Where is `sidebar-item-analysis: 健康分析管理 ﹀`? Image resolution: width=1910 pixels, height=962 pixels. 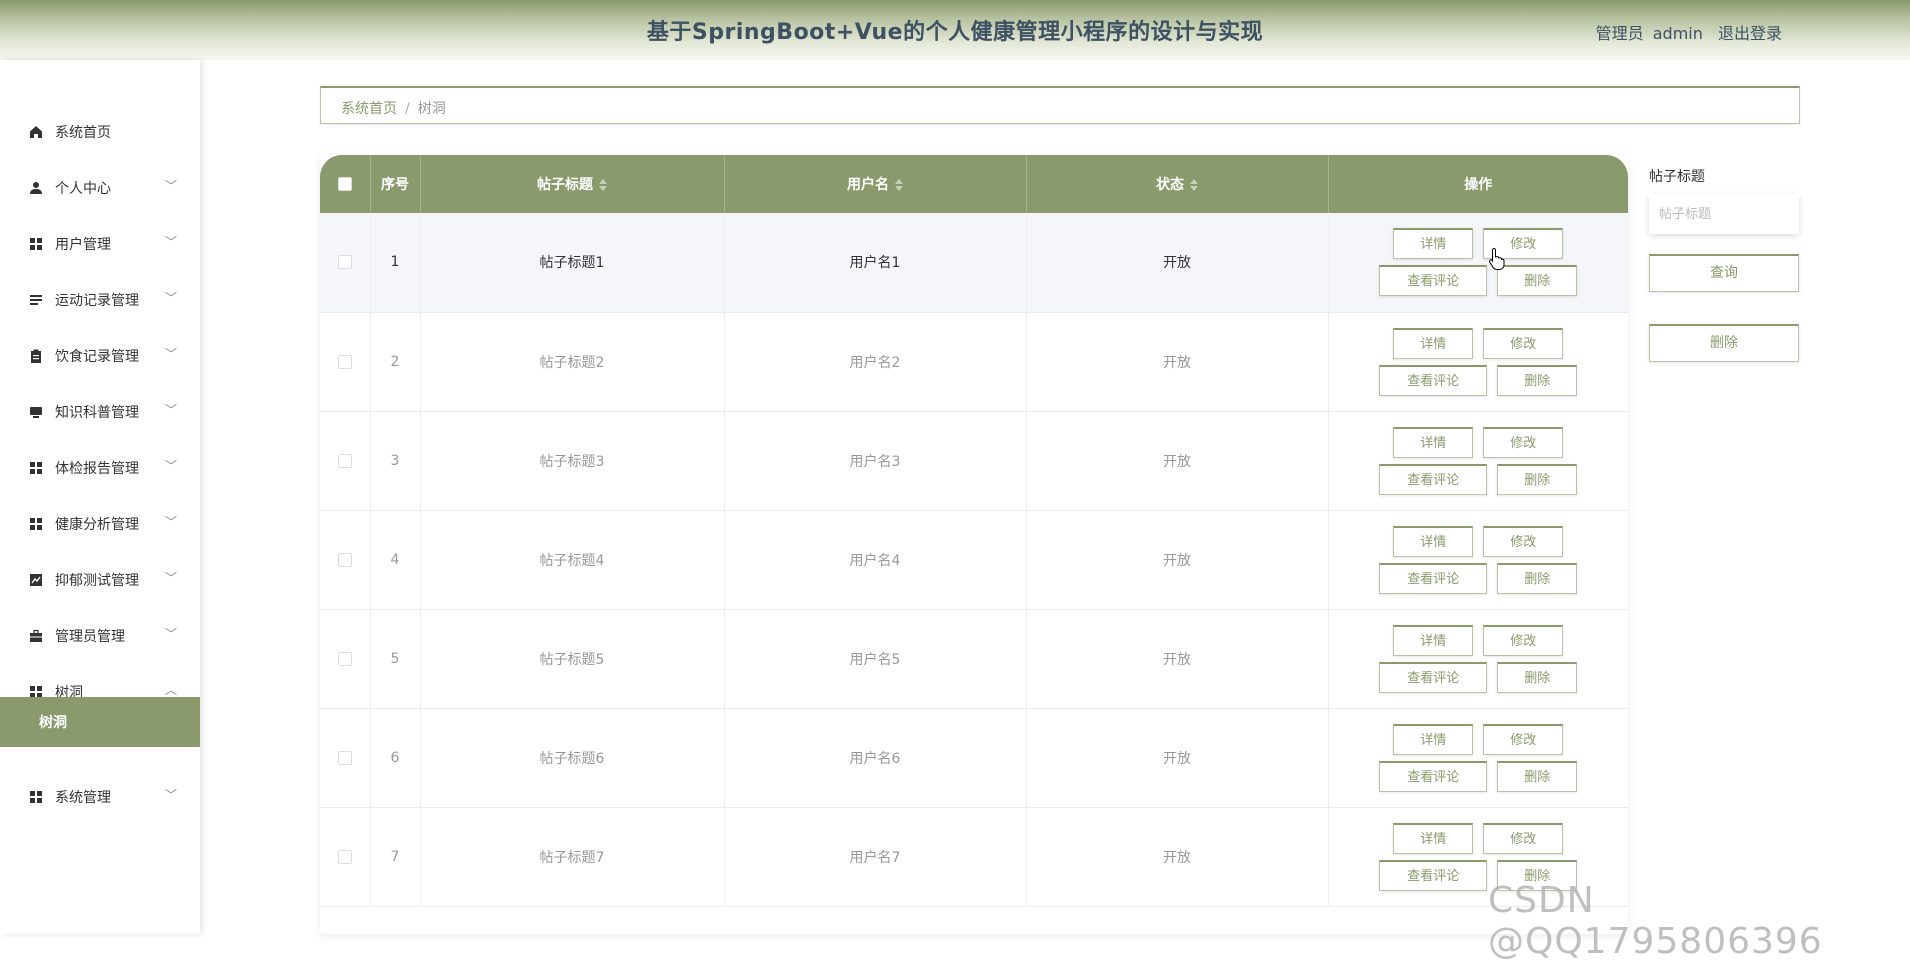
sidebar-item-analysis: 健康分析管理 ﹀ is located at coordinates (100, 524).